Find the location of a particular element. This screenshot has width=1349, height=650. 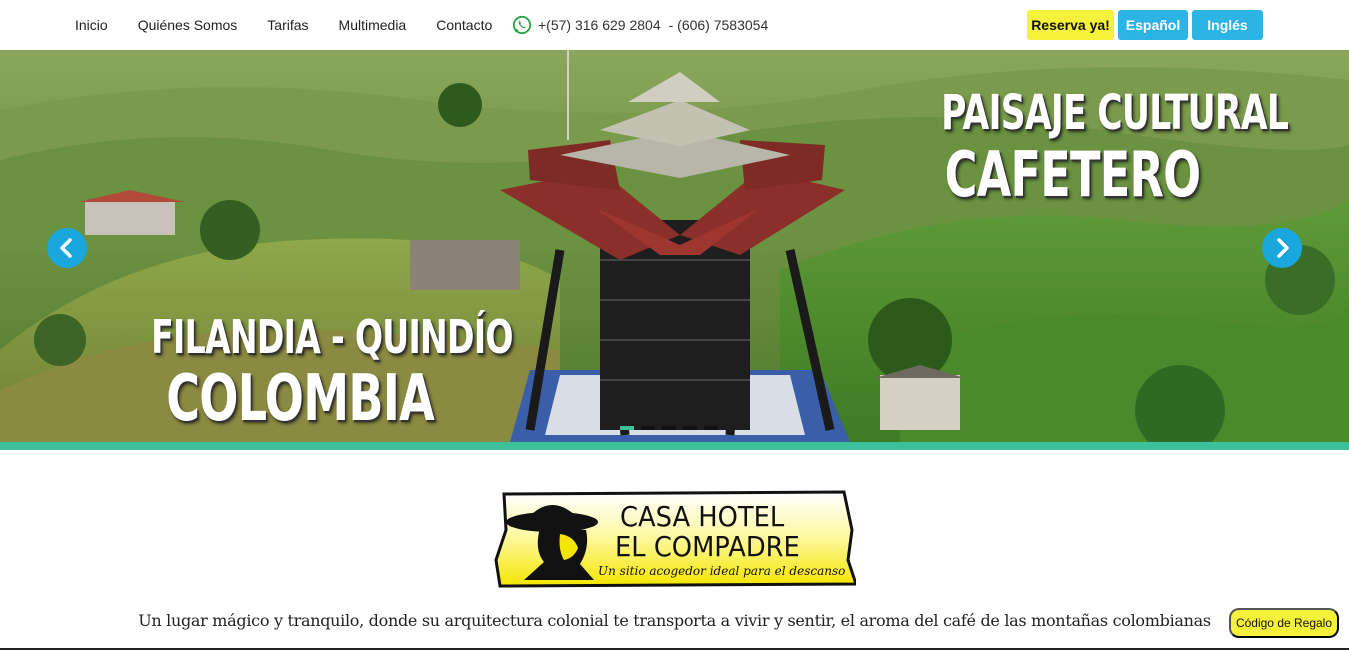

logo-title-line2: EL COMPADRE is located at coordinates (707, 546).